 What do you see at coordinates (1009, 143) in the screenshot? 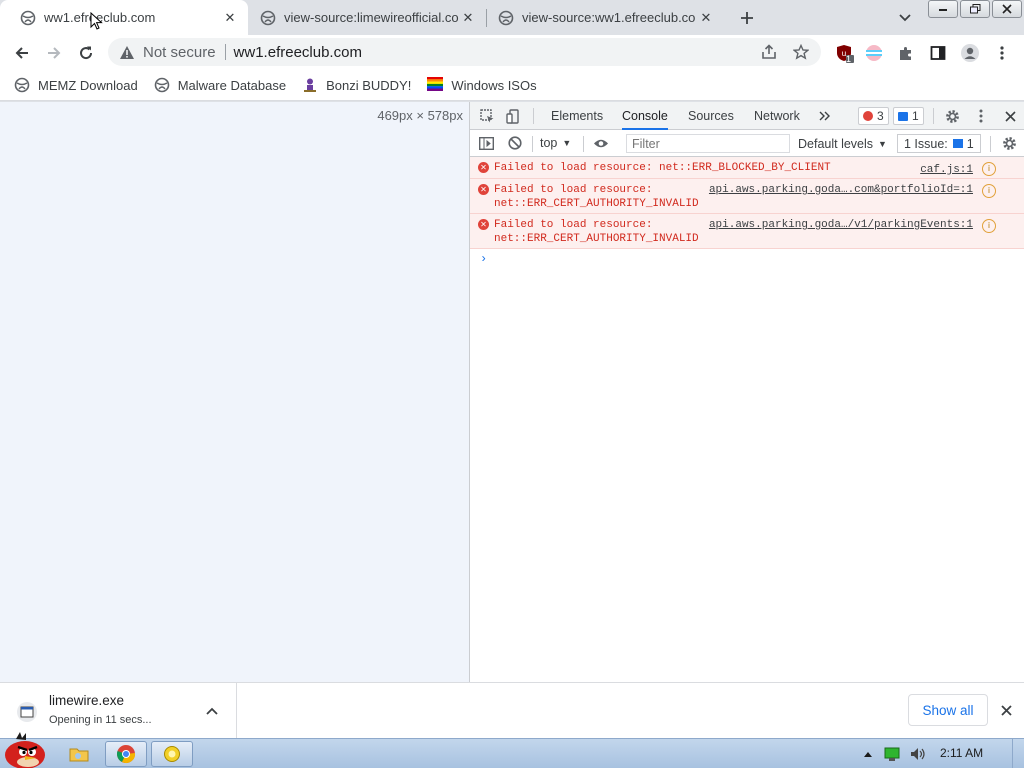
I see `console-settings-icon` at bounding box center [1009, 143].